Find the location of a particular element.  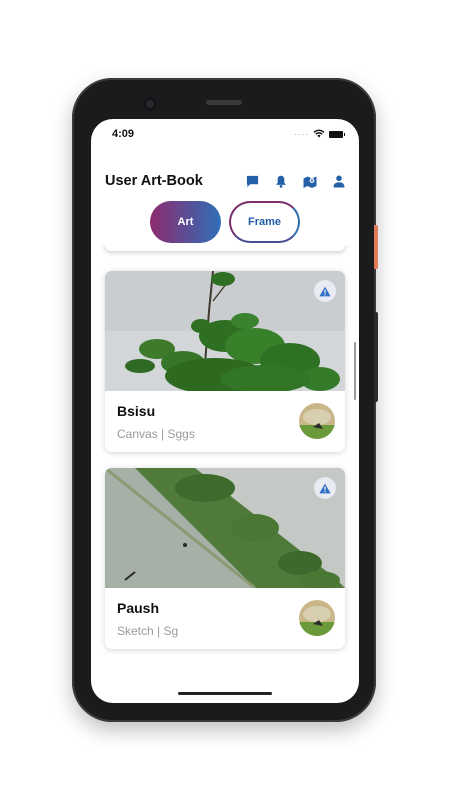

art-frame-toggle: Art Frame is located at coordinates (225, 223).